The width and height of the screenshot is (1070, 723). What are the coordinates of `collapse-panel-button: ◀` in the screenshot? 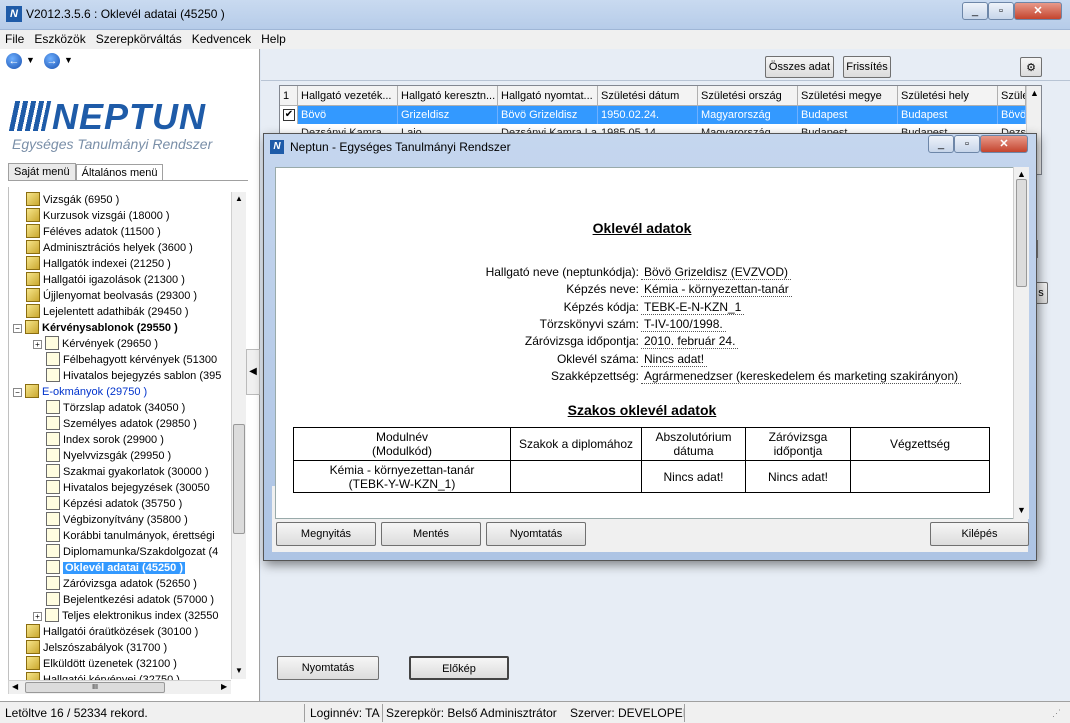 It's located at (253, 372).